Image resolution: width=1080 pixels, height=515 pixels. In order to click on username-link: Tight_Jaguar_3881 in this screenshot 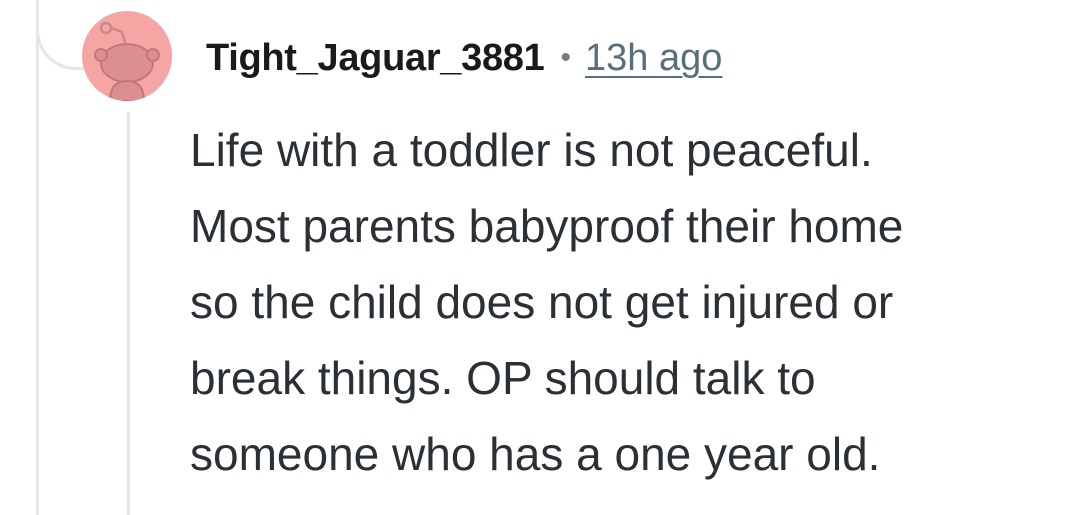, I will do `click(375, 58)`.